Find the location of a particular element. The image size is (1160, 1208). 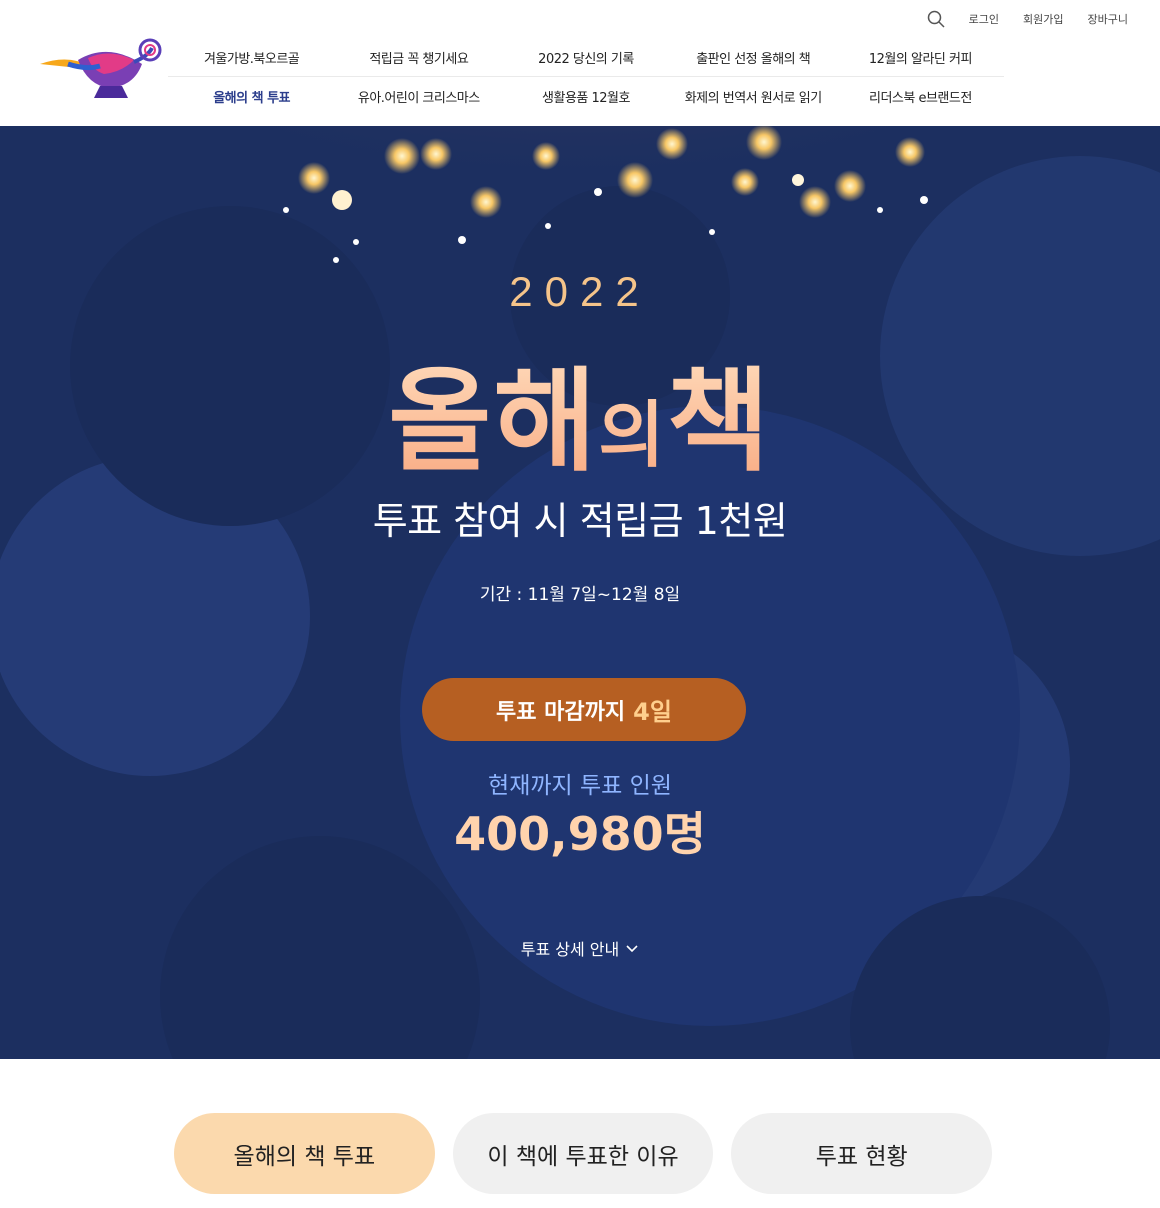

nav-item: 2022 당신의 기록 is located at coordinates (585, 57).